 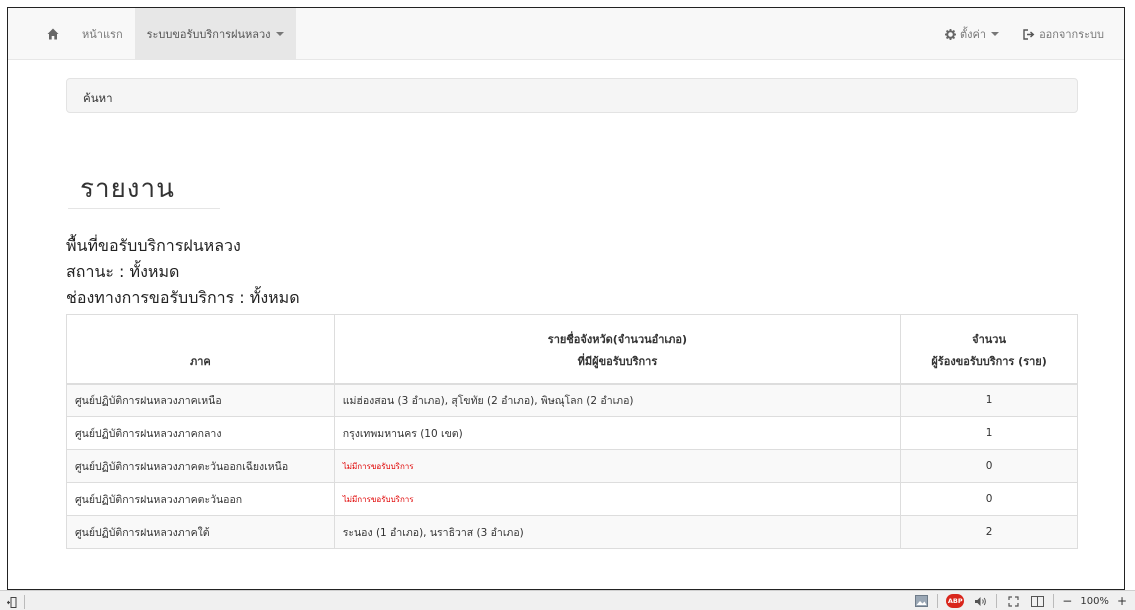 What do you see at coordinates (98, 98) in the screenshot?
I see `search-label: ค้นหา` at bounding box center [98, 98].